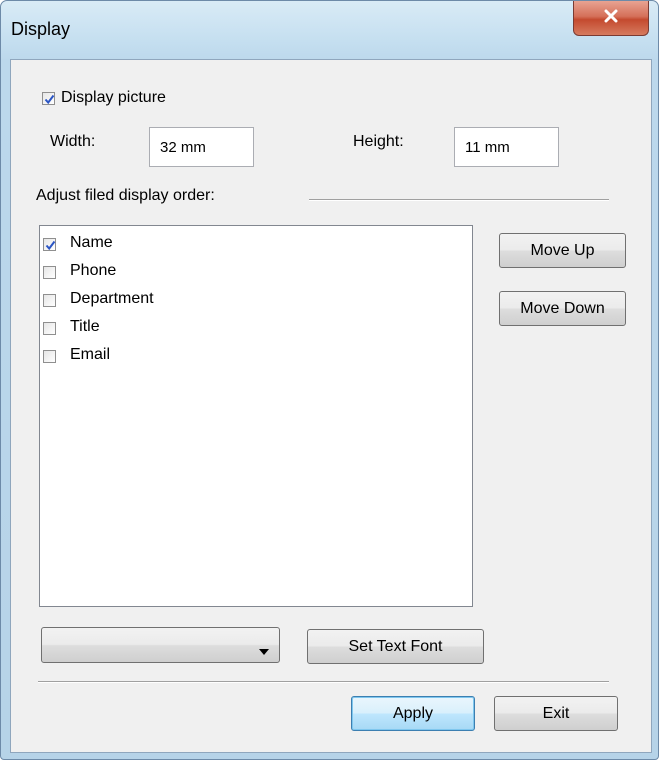 The image size is (659, 760). I want to click on set-text-font-button: Set Text Font, so click(395, 646).